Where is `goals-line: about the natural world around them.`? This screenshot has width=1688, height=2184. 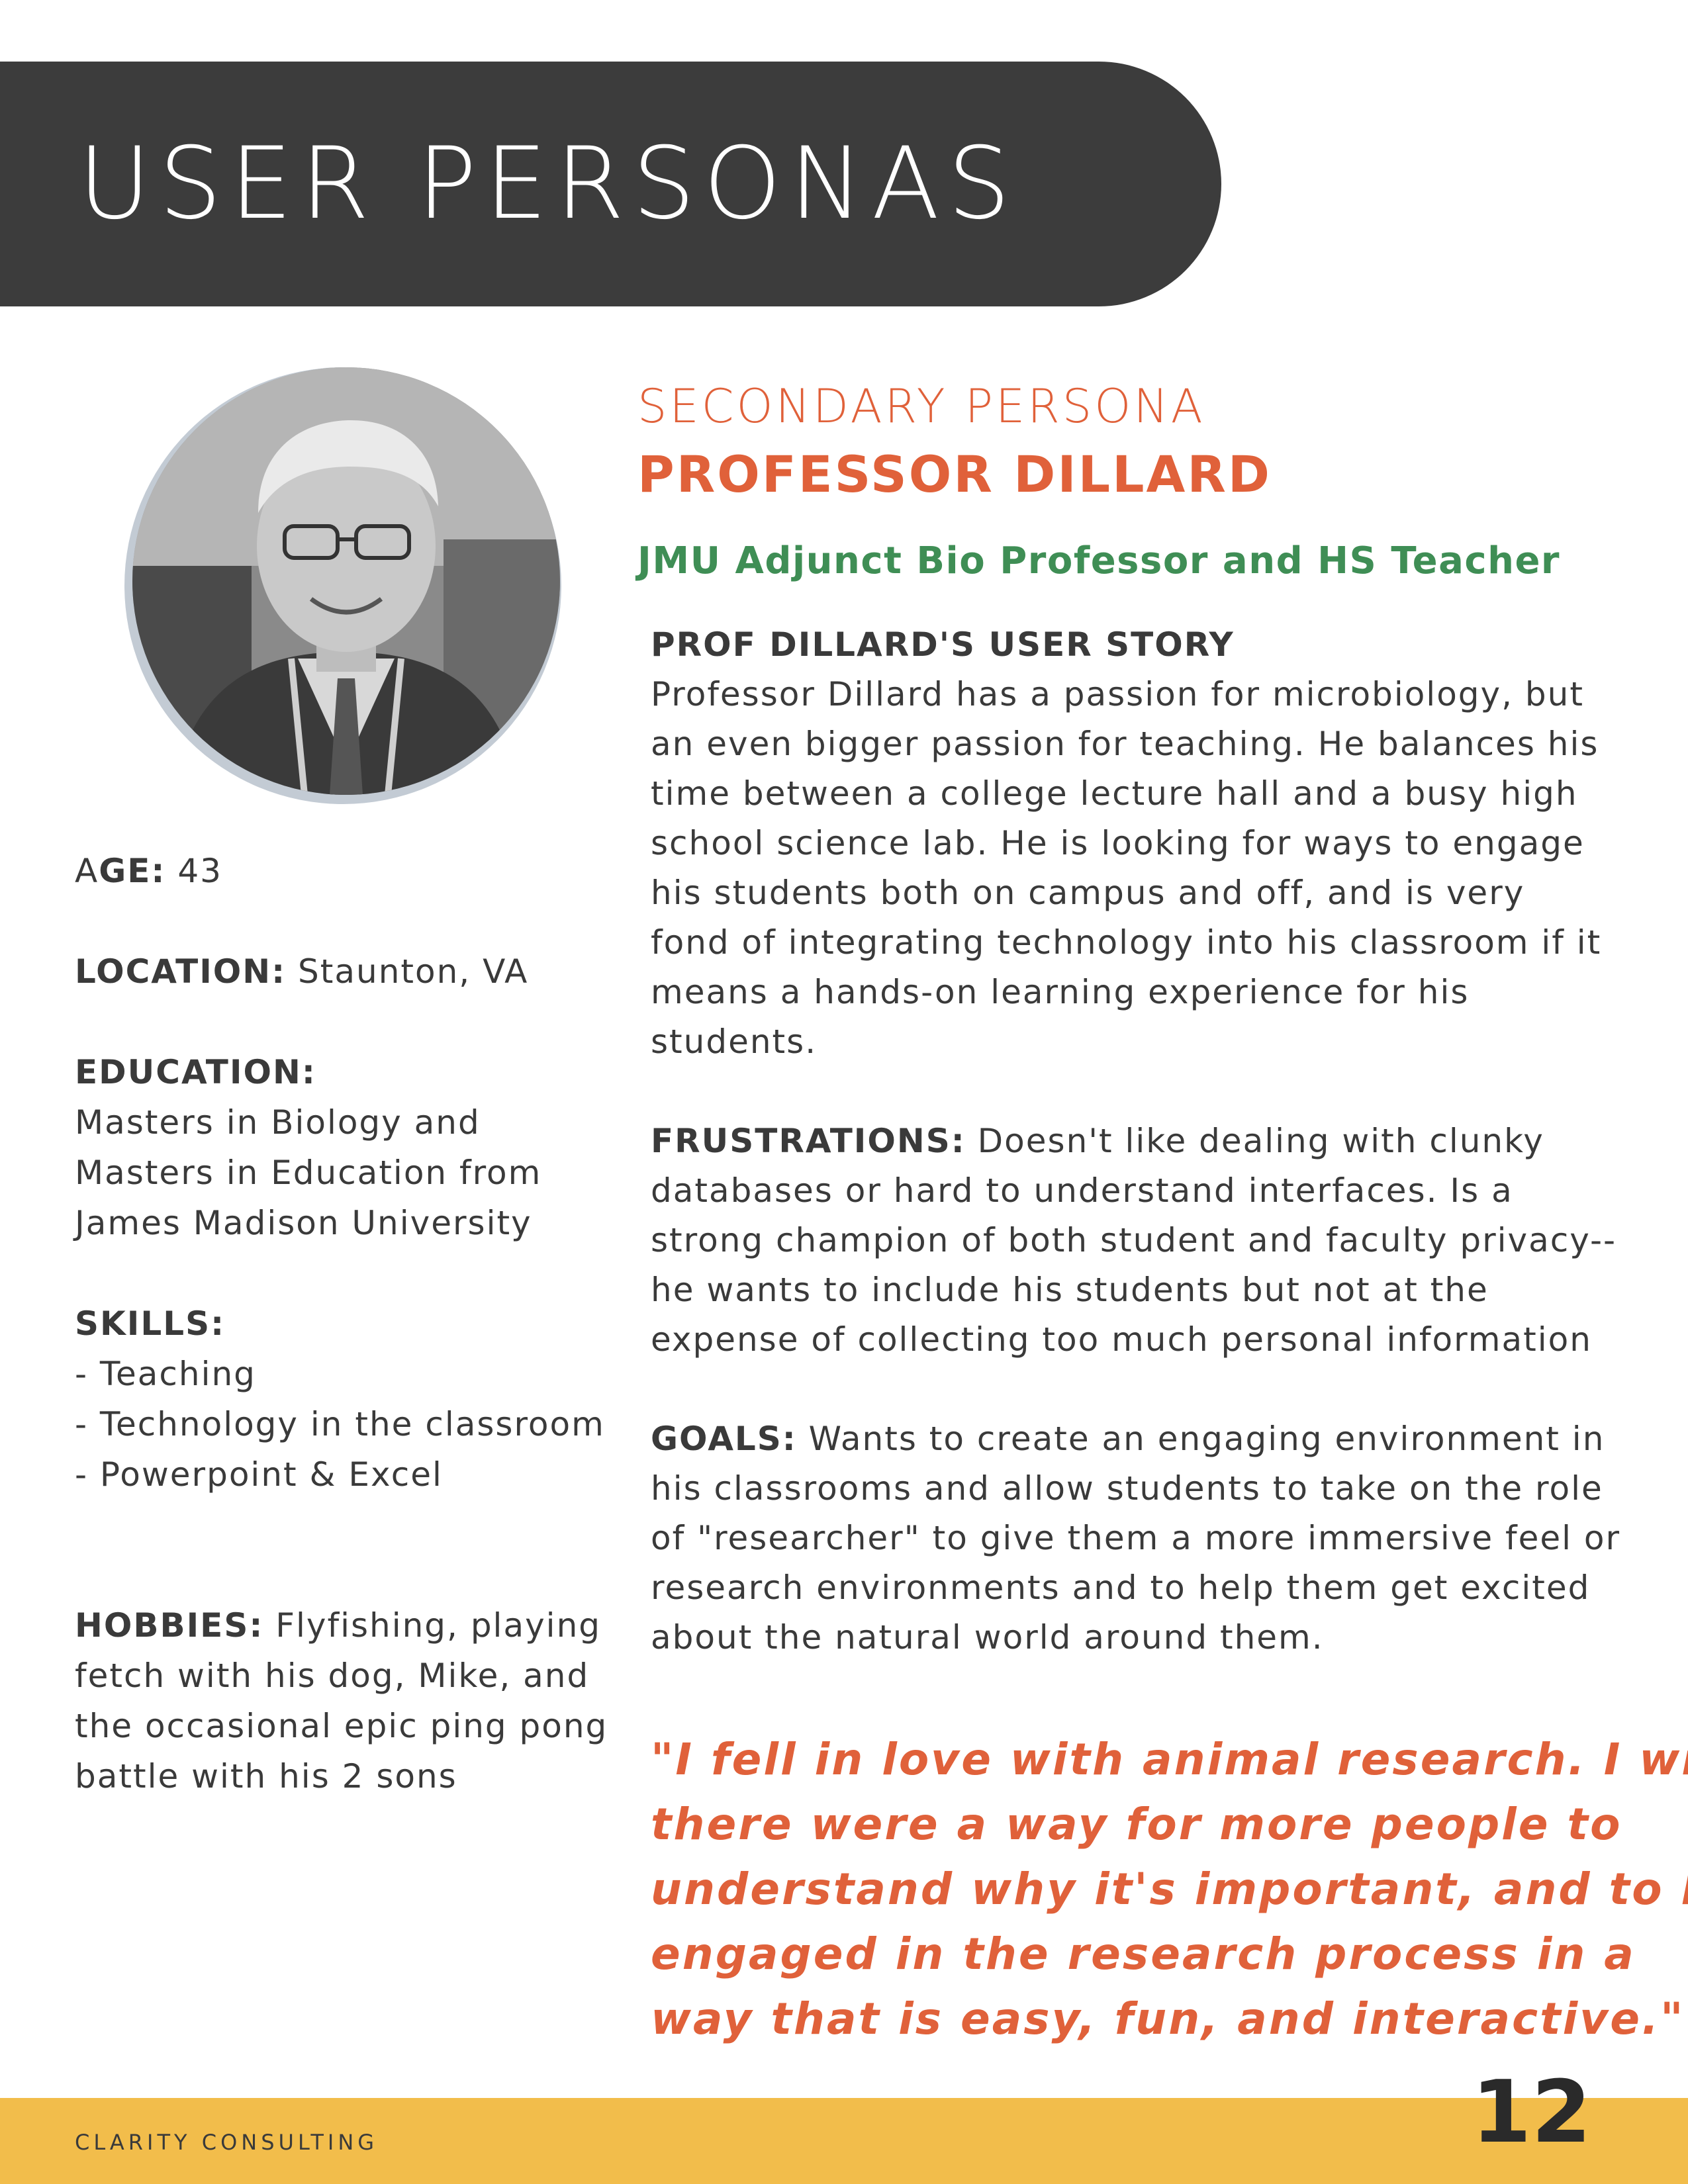 goals-line: about the natural world around them. is located at coordinates (987, 1638).